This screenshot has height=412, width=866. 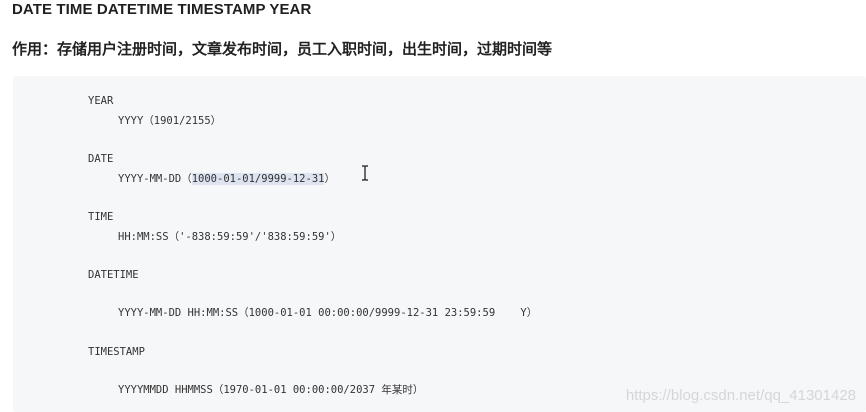 What do you see at coordinates (113, 275) in the screenshot?
I see `code-keyword-datetime: DATETIME` at bounding box center [113, 275].